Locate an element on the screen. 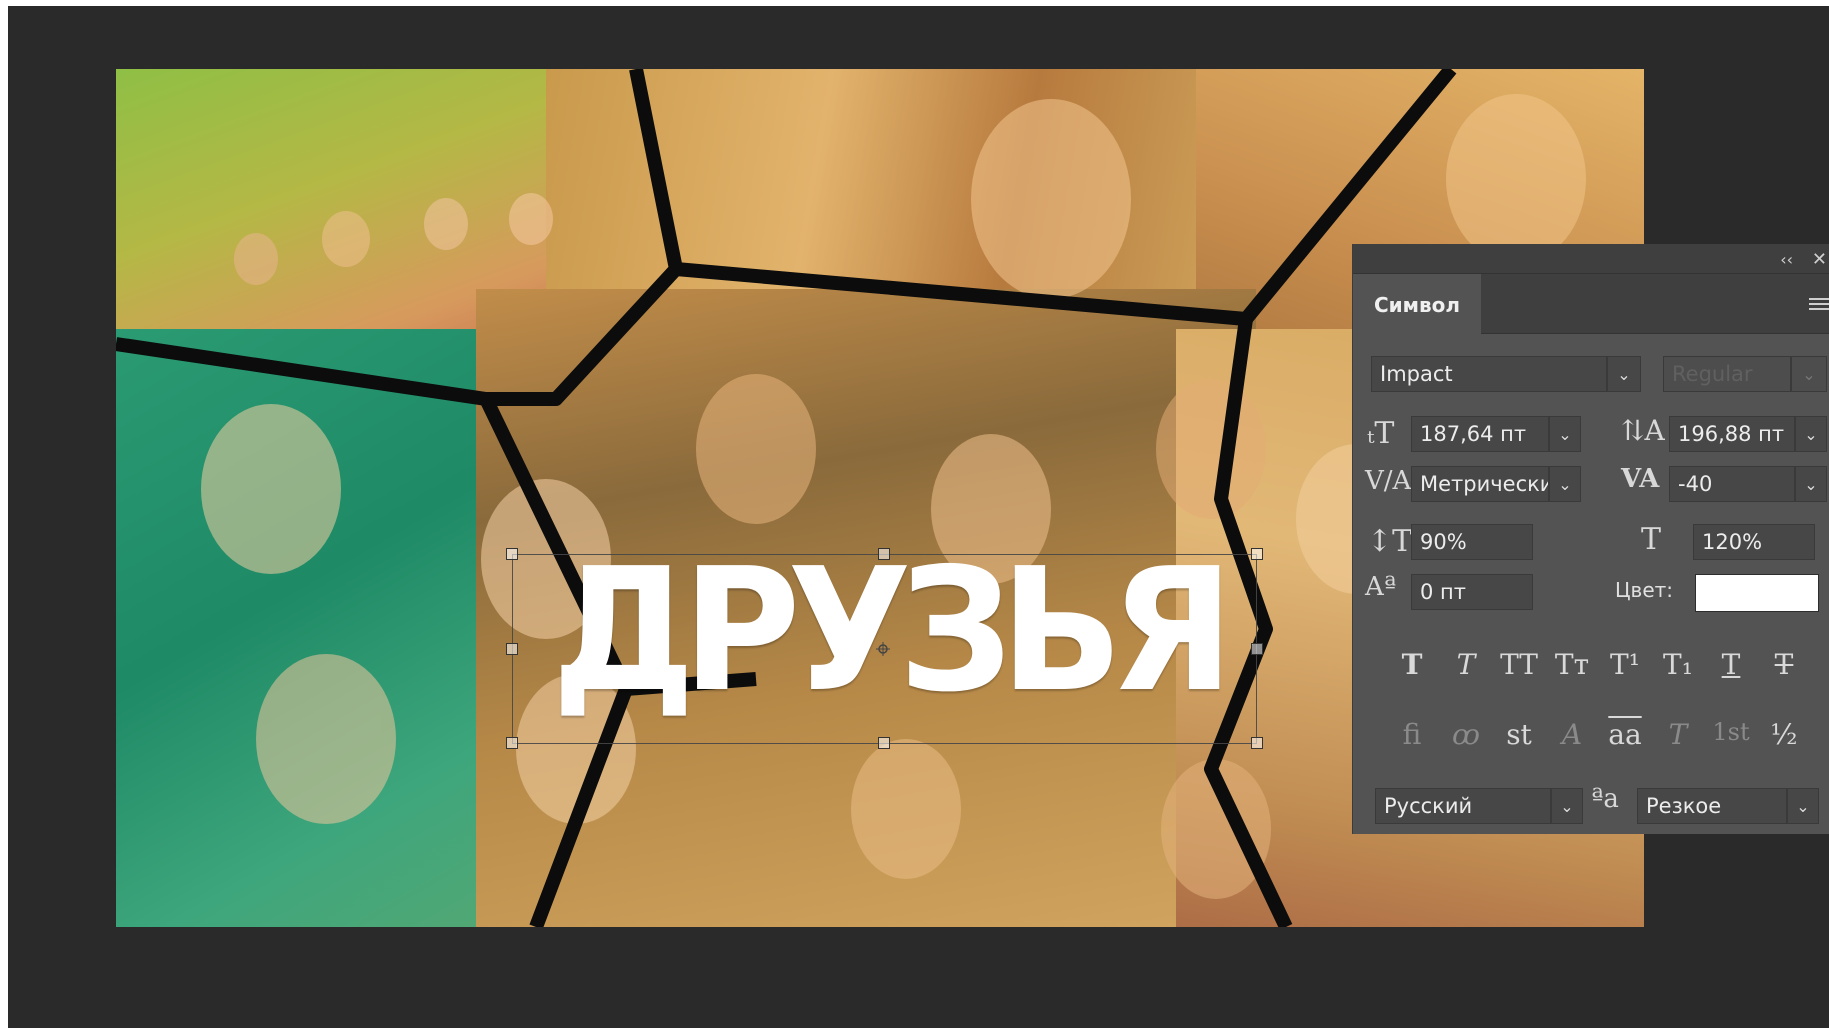 The image size is (1829, 1028). ordinals-button: 1st is located at coordinates (1731, 732).